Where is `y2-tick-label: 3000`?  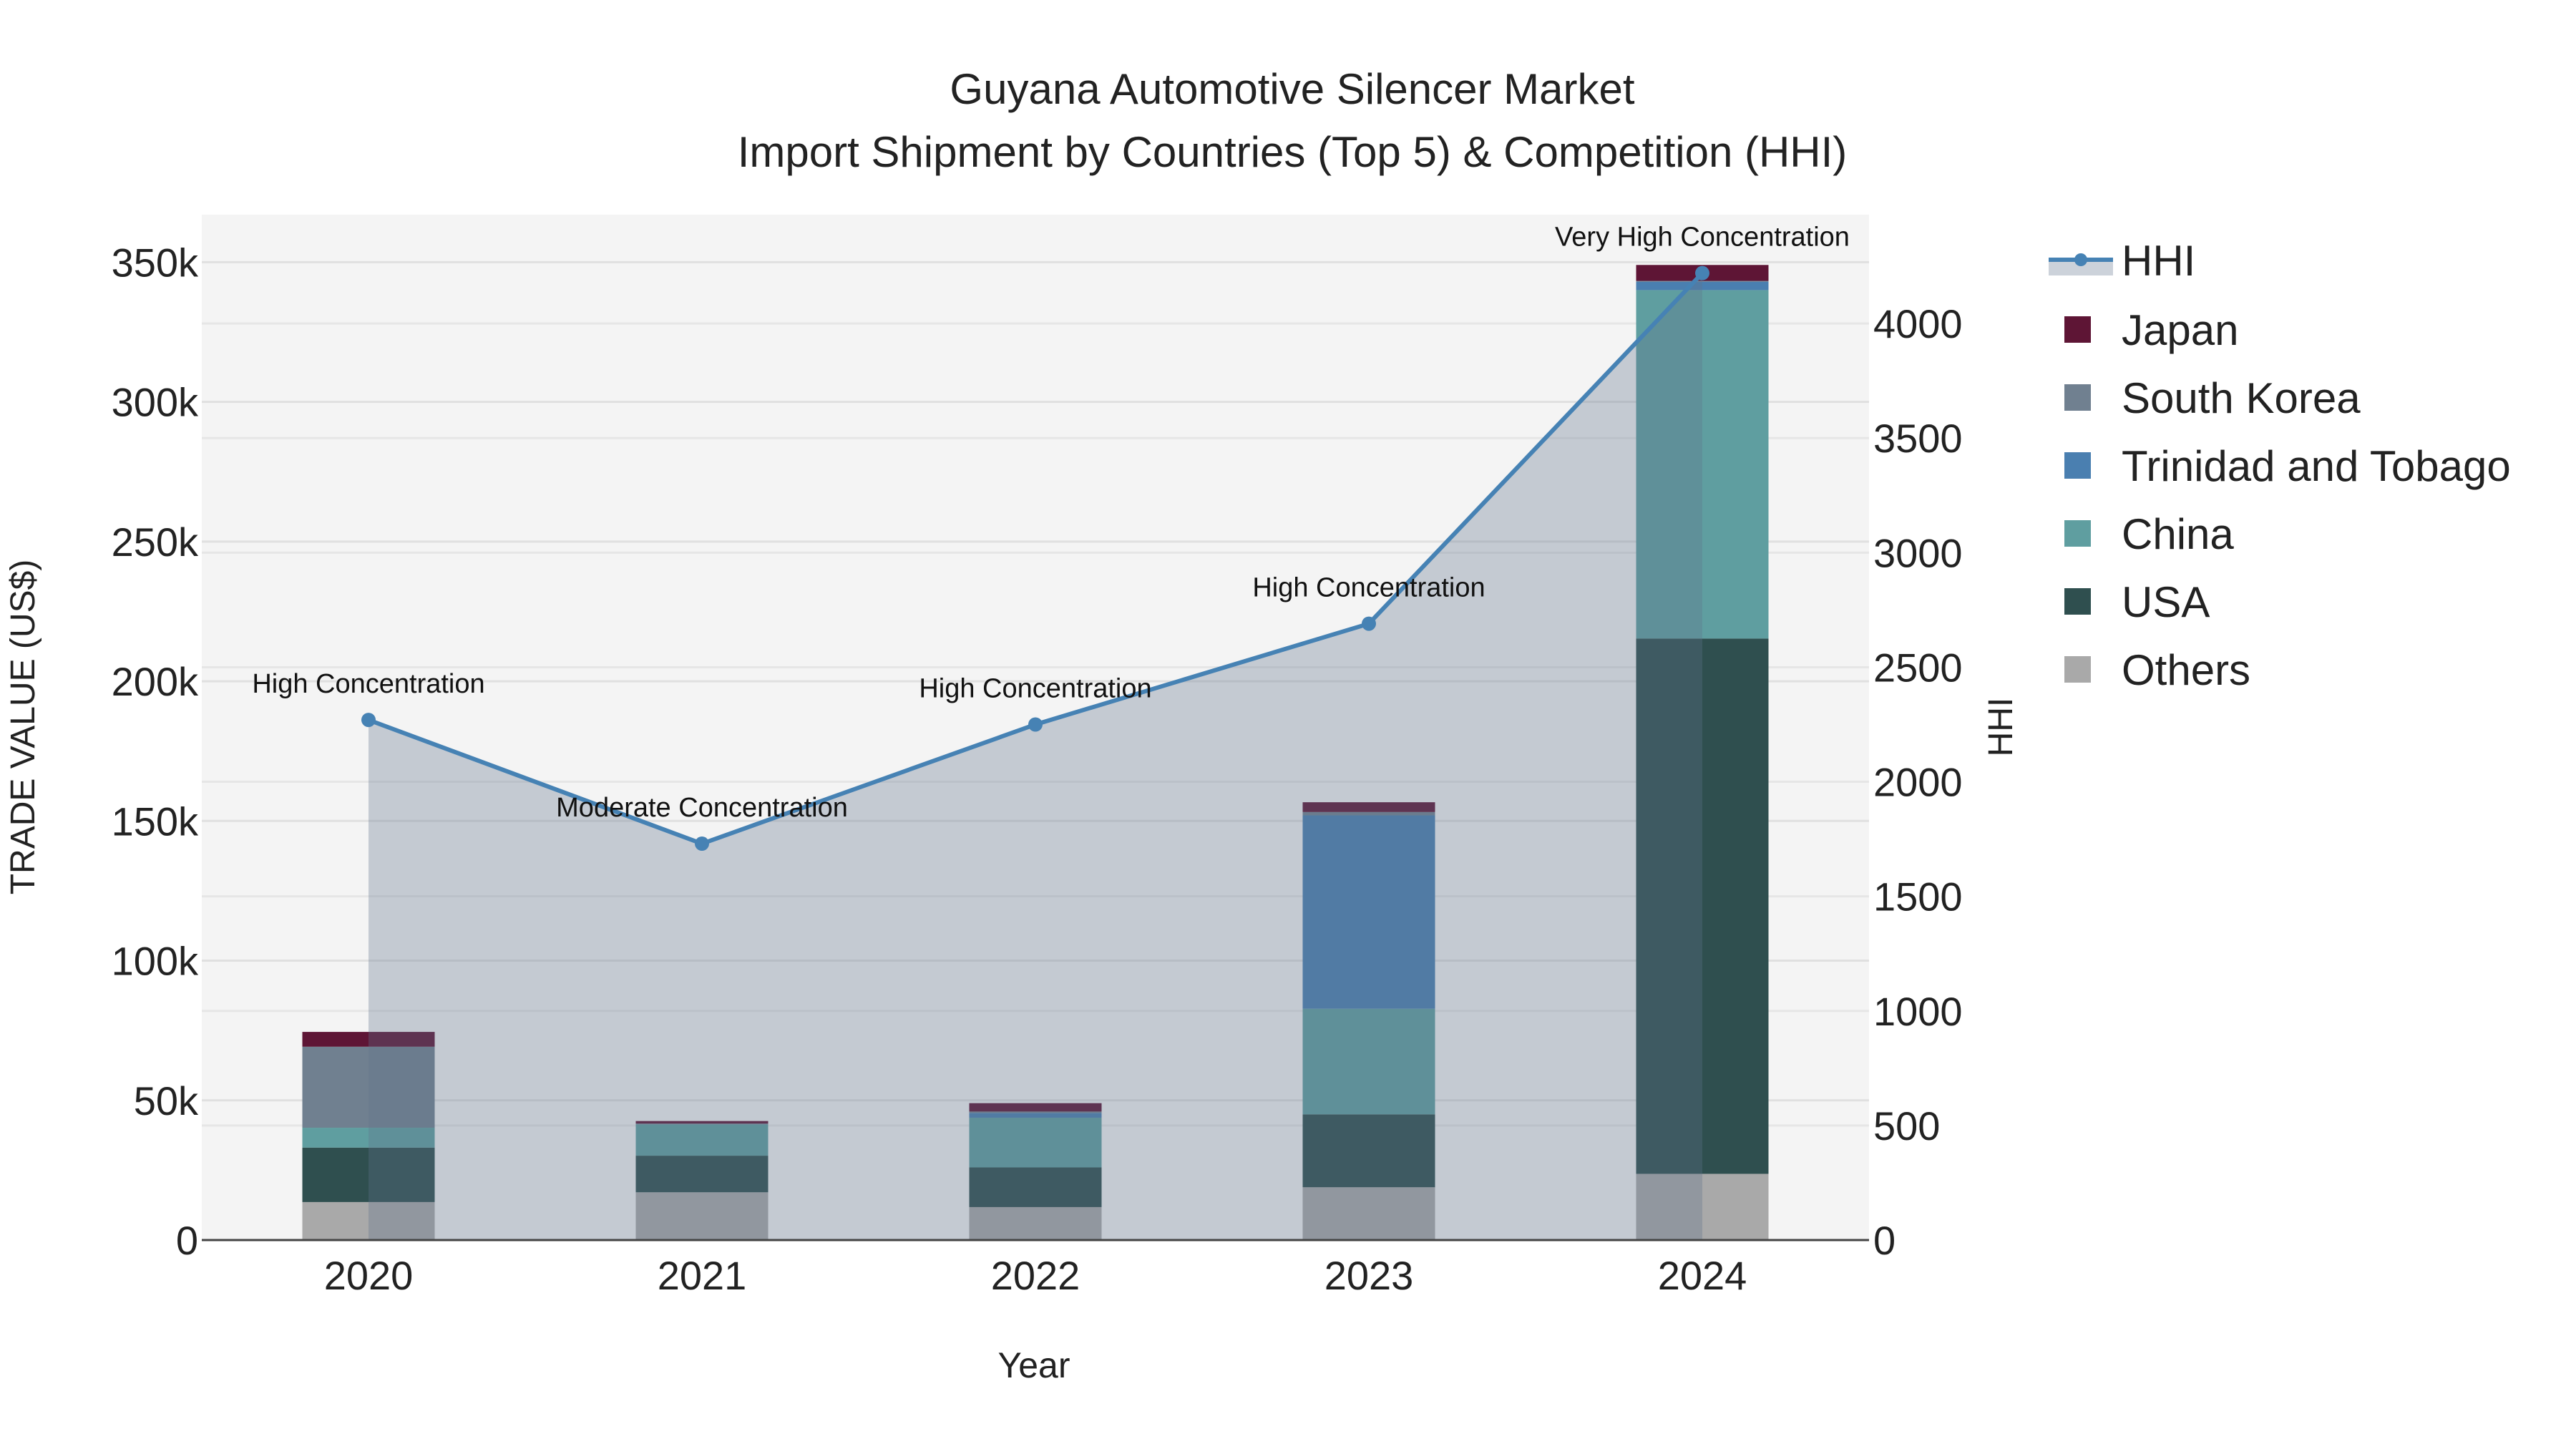 y2-tick-label: 3000 is located at coordinates (1918, 552).